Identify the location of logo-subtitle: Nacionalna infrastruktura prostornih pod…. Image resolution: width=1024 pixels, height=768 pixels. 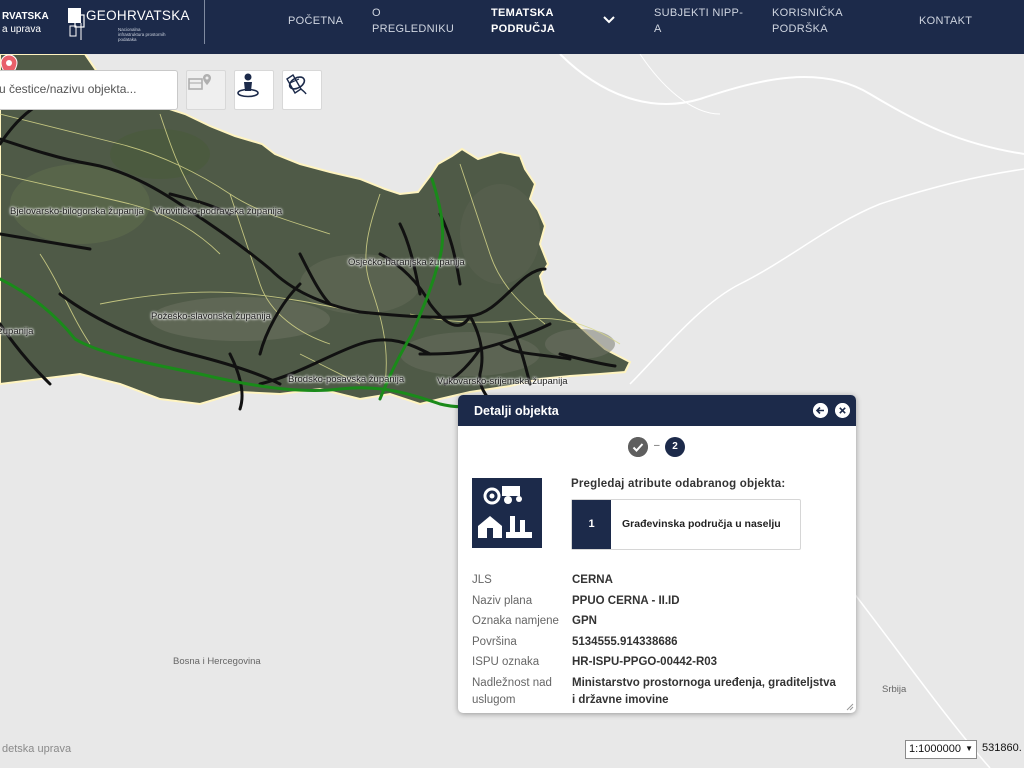
(142, 34).